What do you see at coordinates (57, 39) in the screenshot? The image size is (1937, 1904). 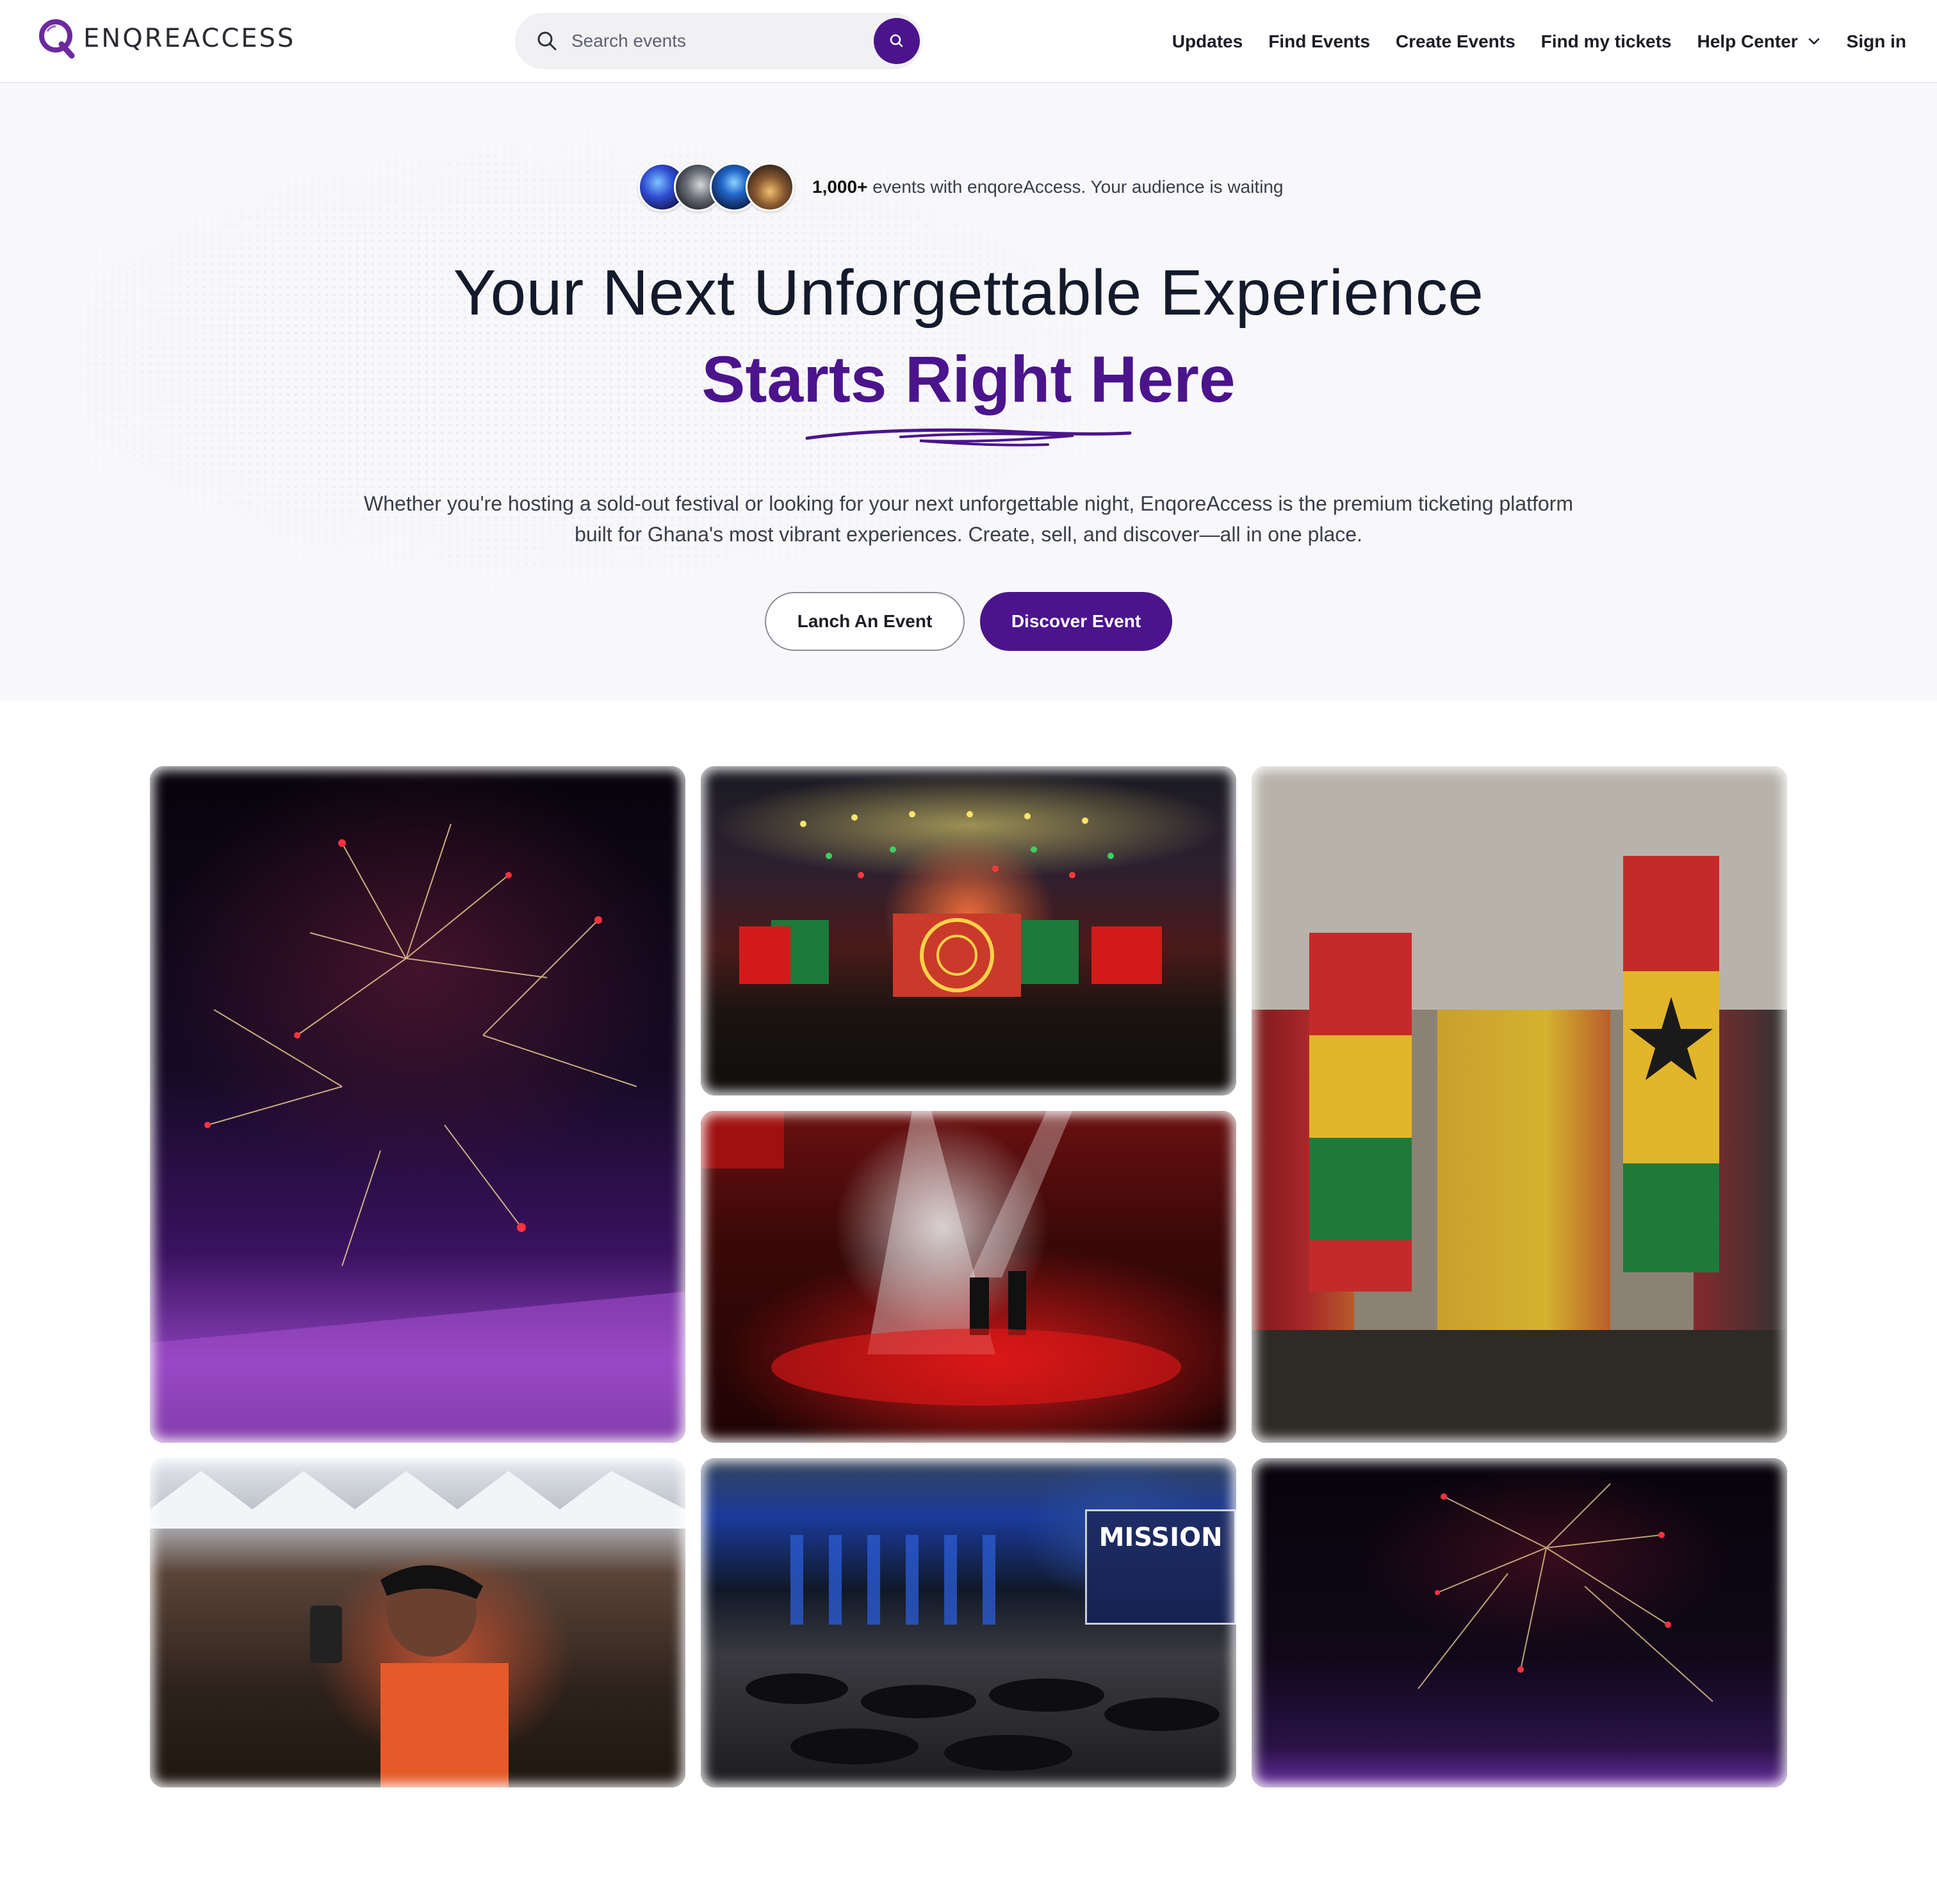 I see `logo-mark-icon` at bounding box center [57, 39].